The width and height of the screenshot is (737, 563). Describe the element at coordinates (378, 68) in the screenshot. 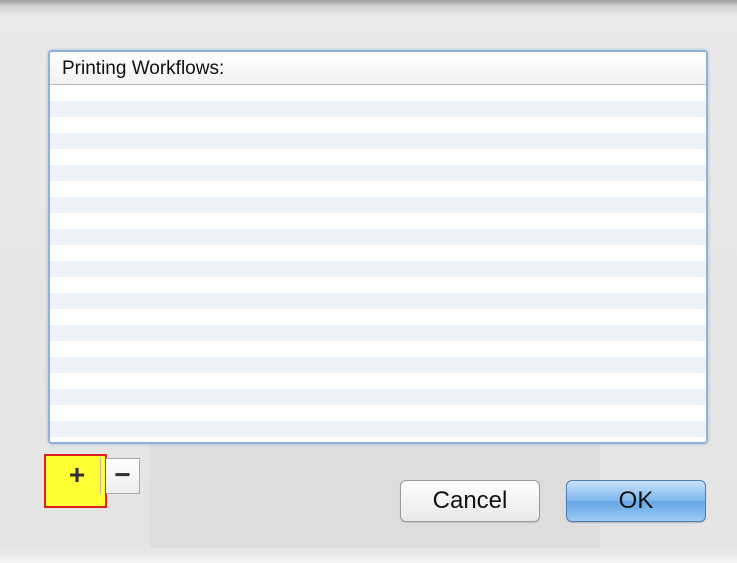

I see `list-header: Printing Workflows:` at that location.